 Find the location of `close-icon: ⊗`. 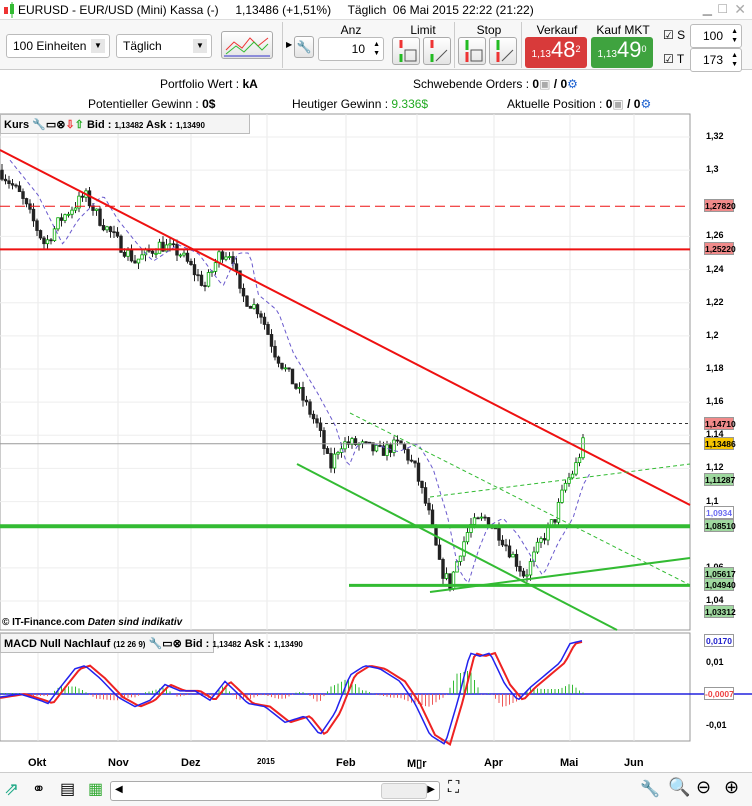

close-icon: ⊗ is located at coordinates (177, 644).